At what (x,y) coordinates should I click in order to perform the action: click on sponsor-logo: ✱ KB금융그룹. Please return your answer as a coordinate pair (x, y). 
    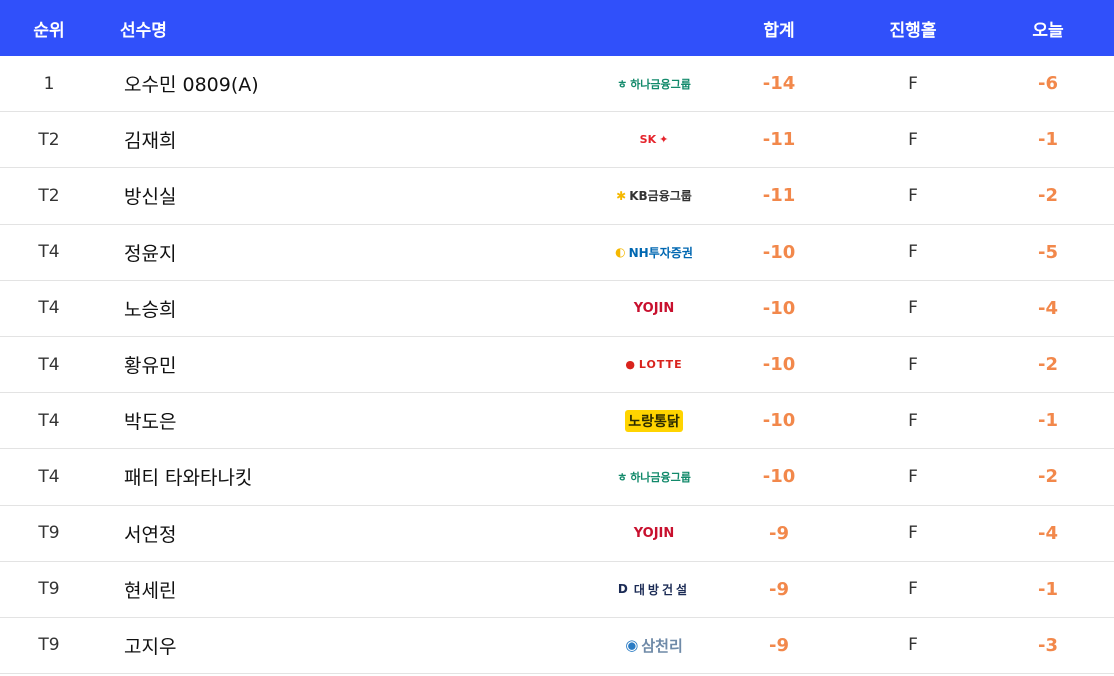
    Looking at the image, I should click on (654, 195).